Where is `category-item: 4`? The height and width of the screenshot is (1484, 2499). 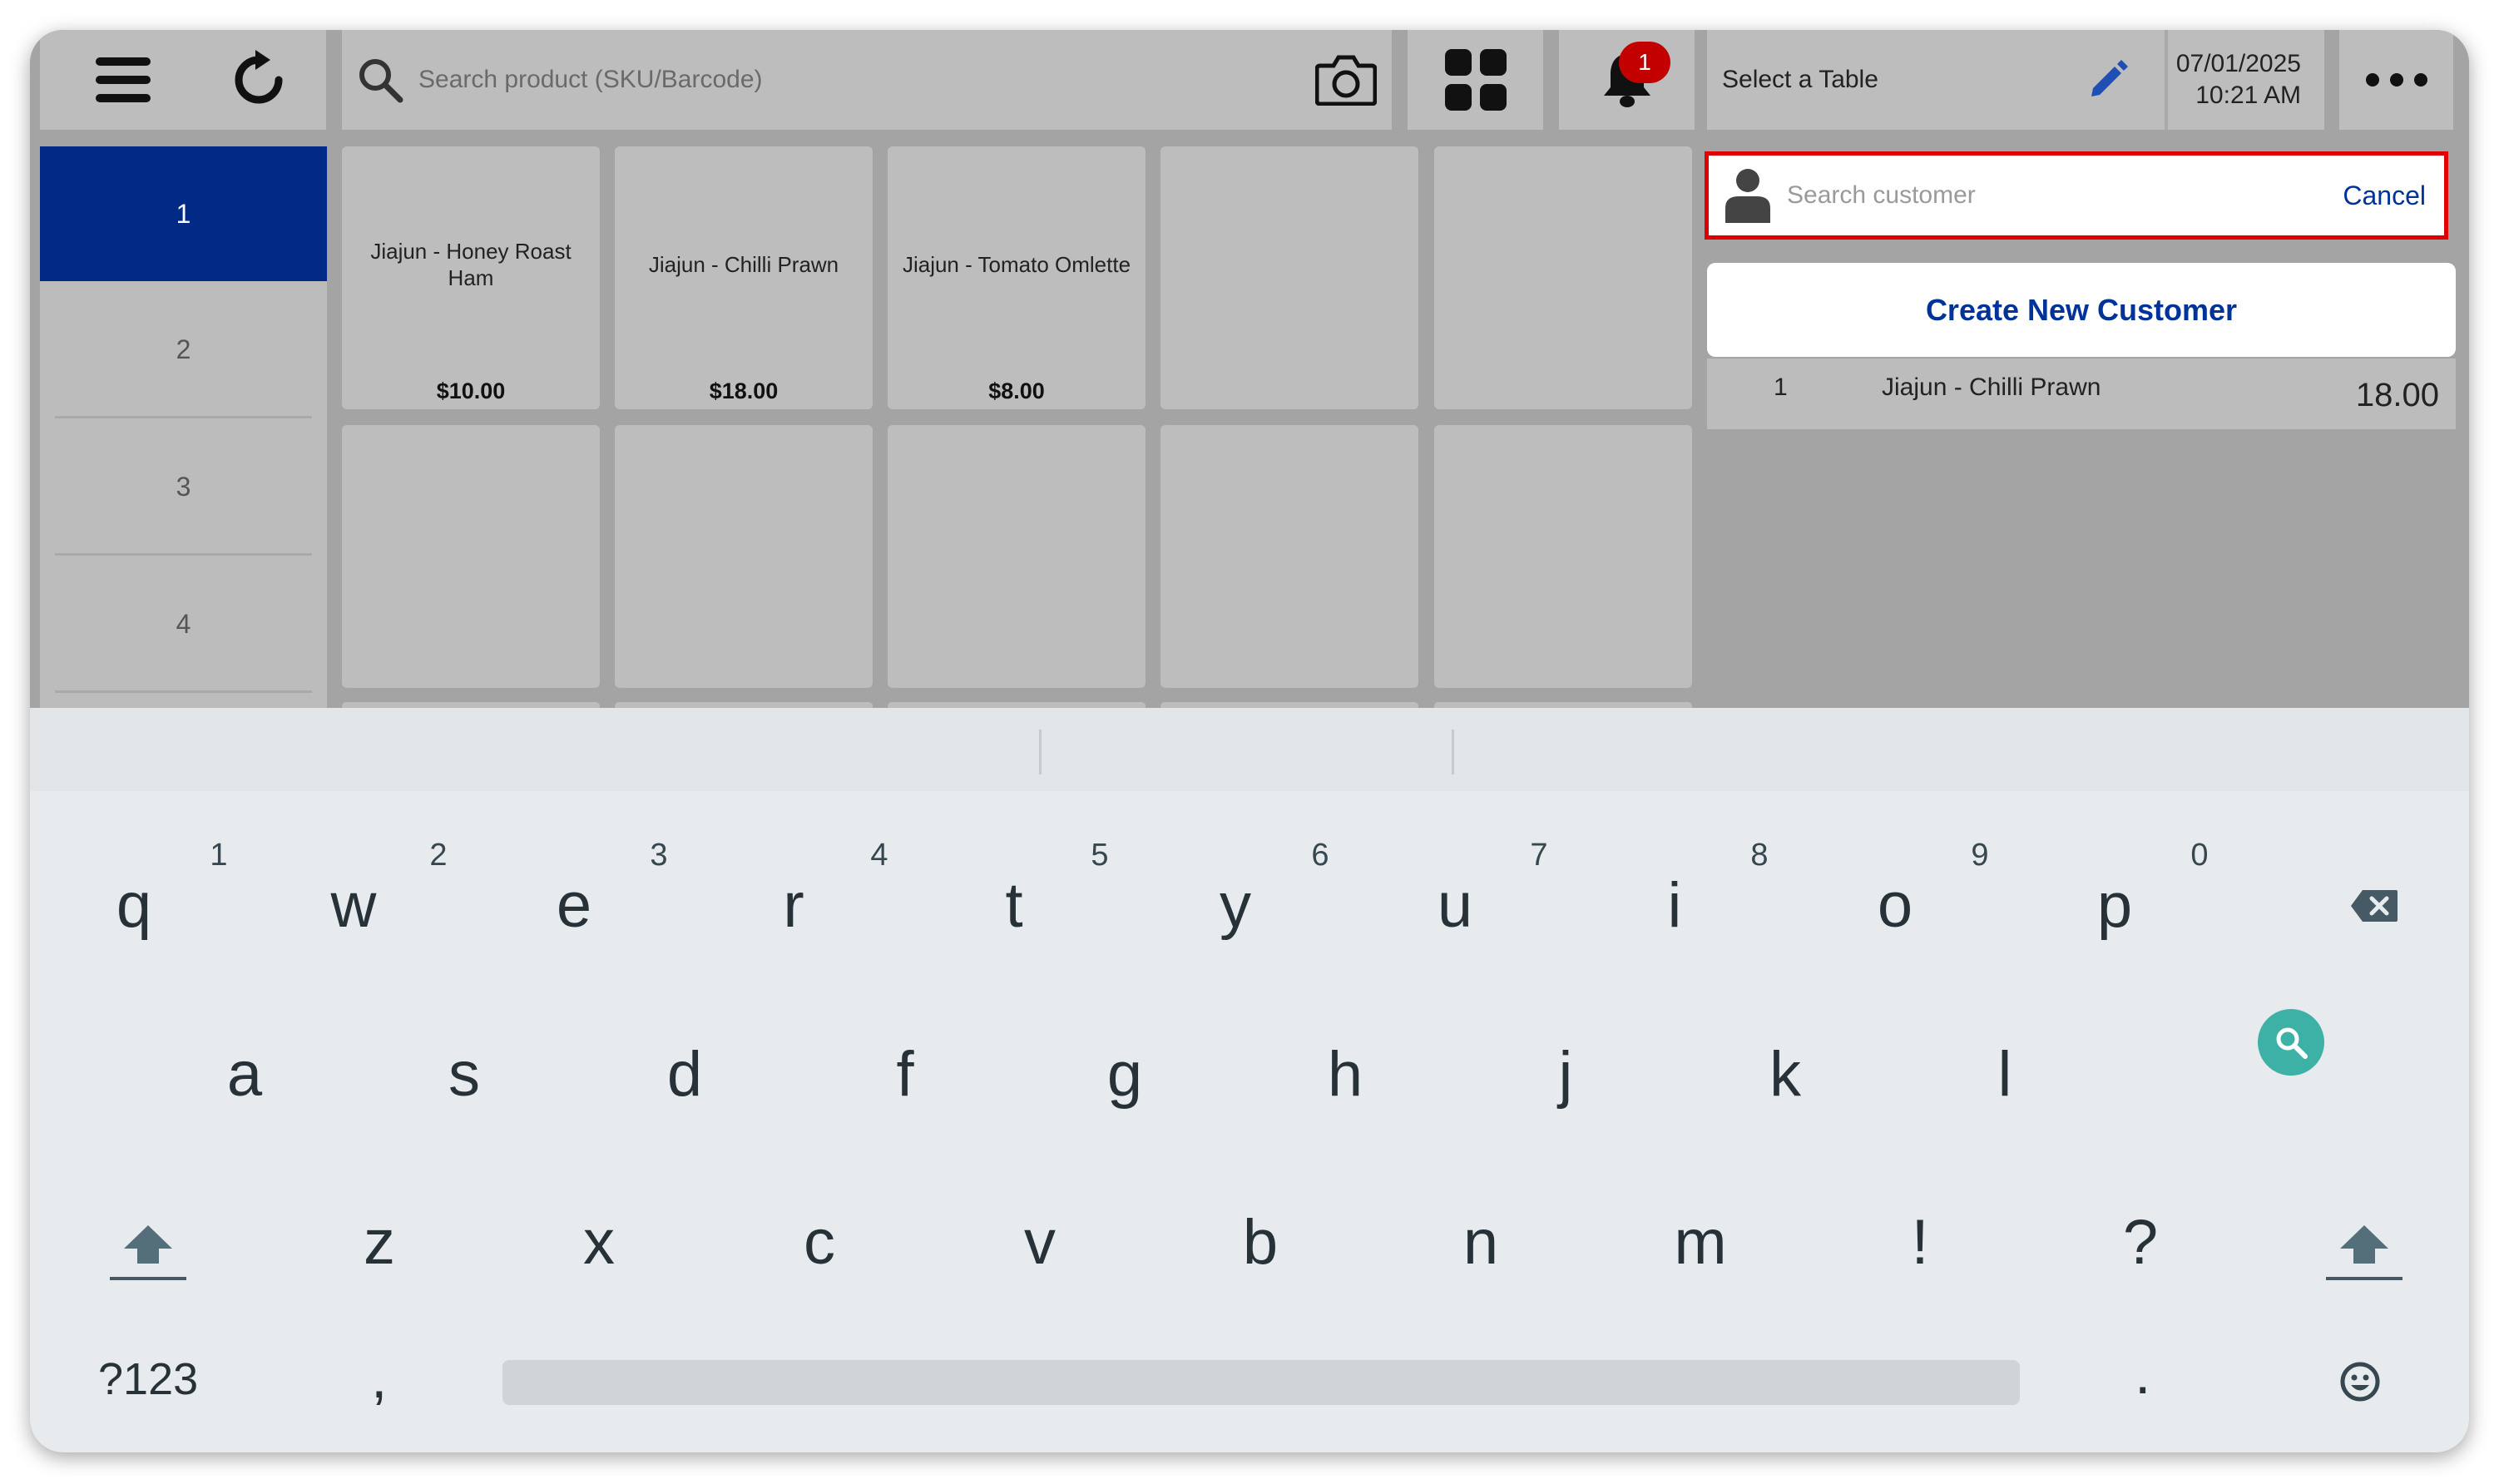
category-item: 4 is located at coordinates (183, 624).